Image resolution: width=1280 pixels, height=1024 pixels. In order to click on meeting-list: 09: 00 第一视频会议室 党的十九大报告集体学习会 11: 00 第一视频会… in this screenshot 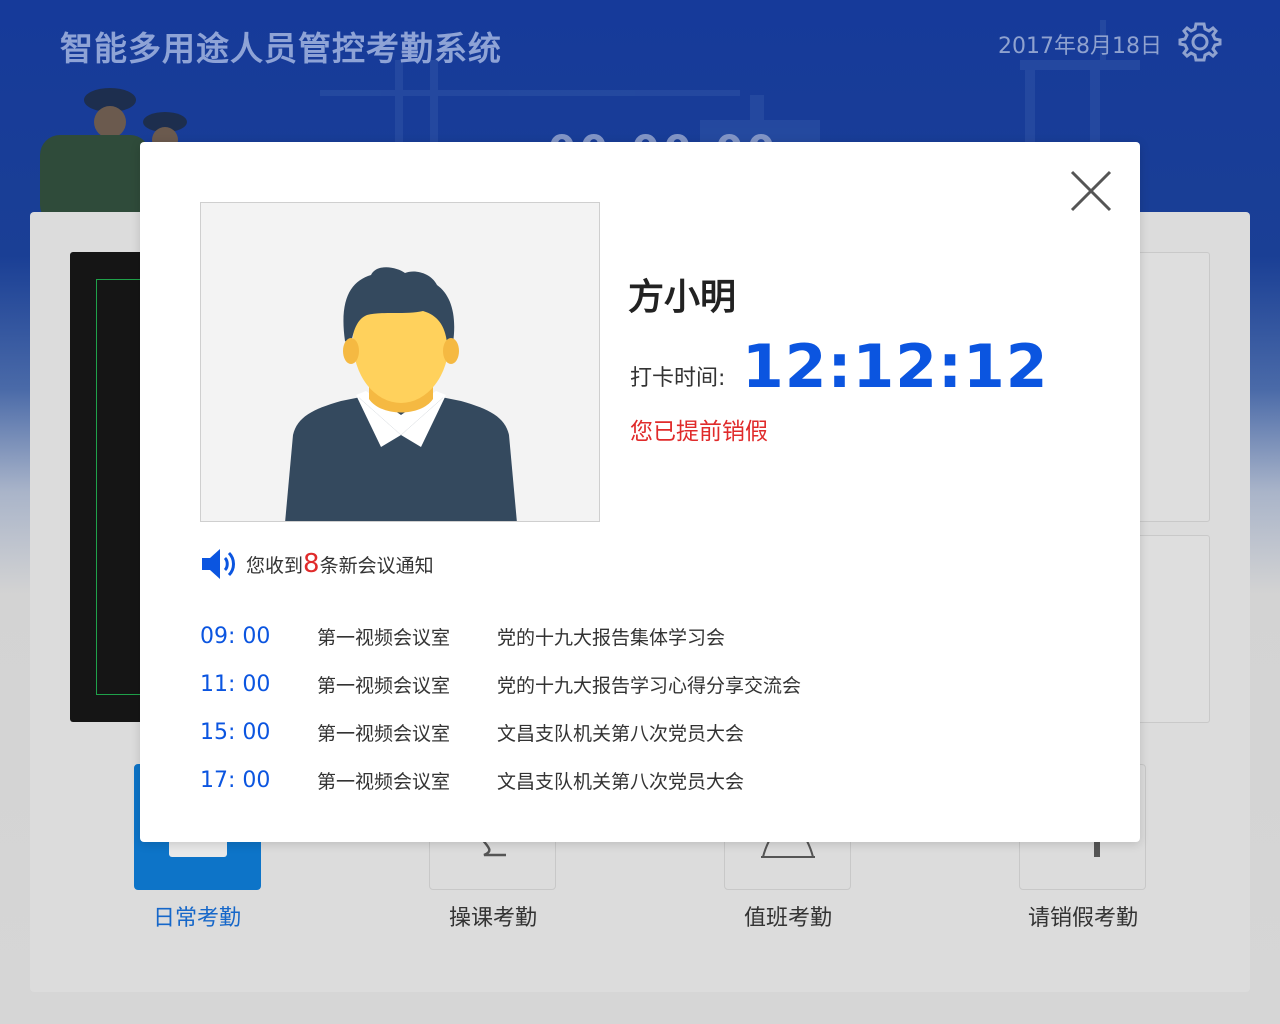, I will do `click(630, 708)`.